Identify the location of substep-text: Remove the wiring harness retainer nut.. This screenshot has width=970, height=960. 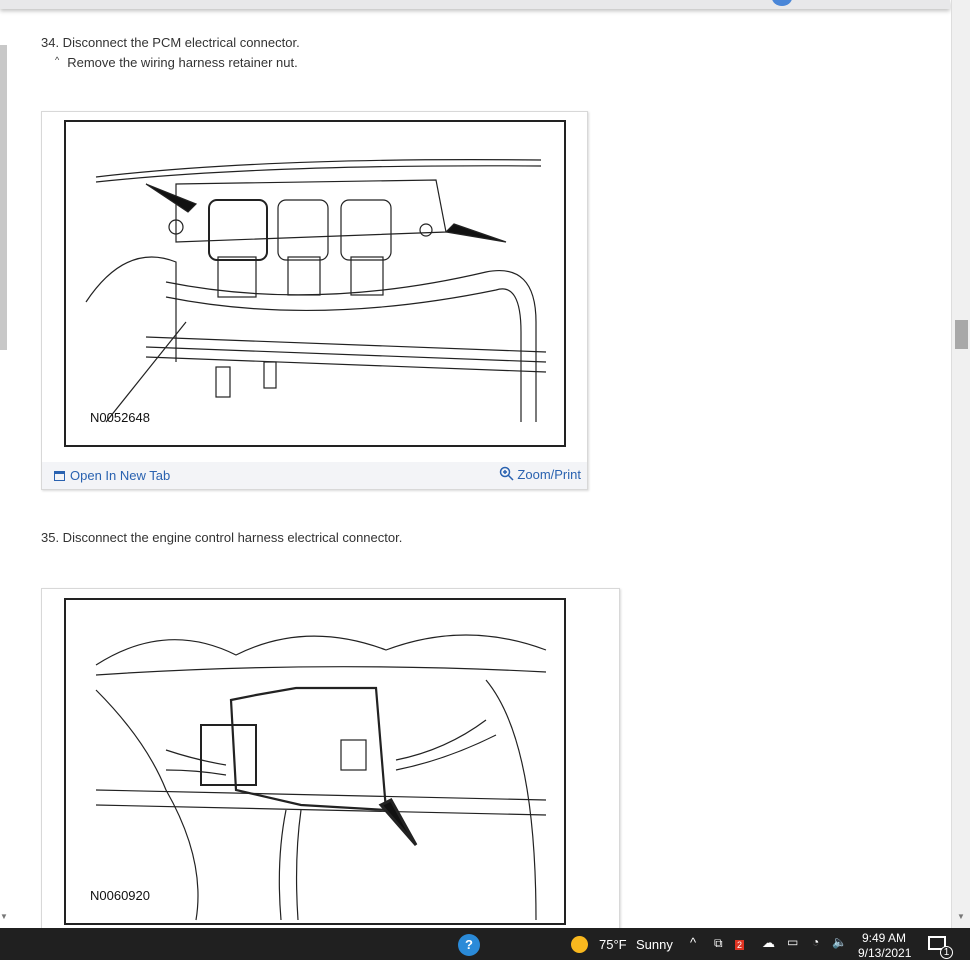
(182, 62).